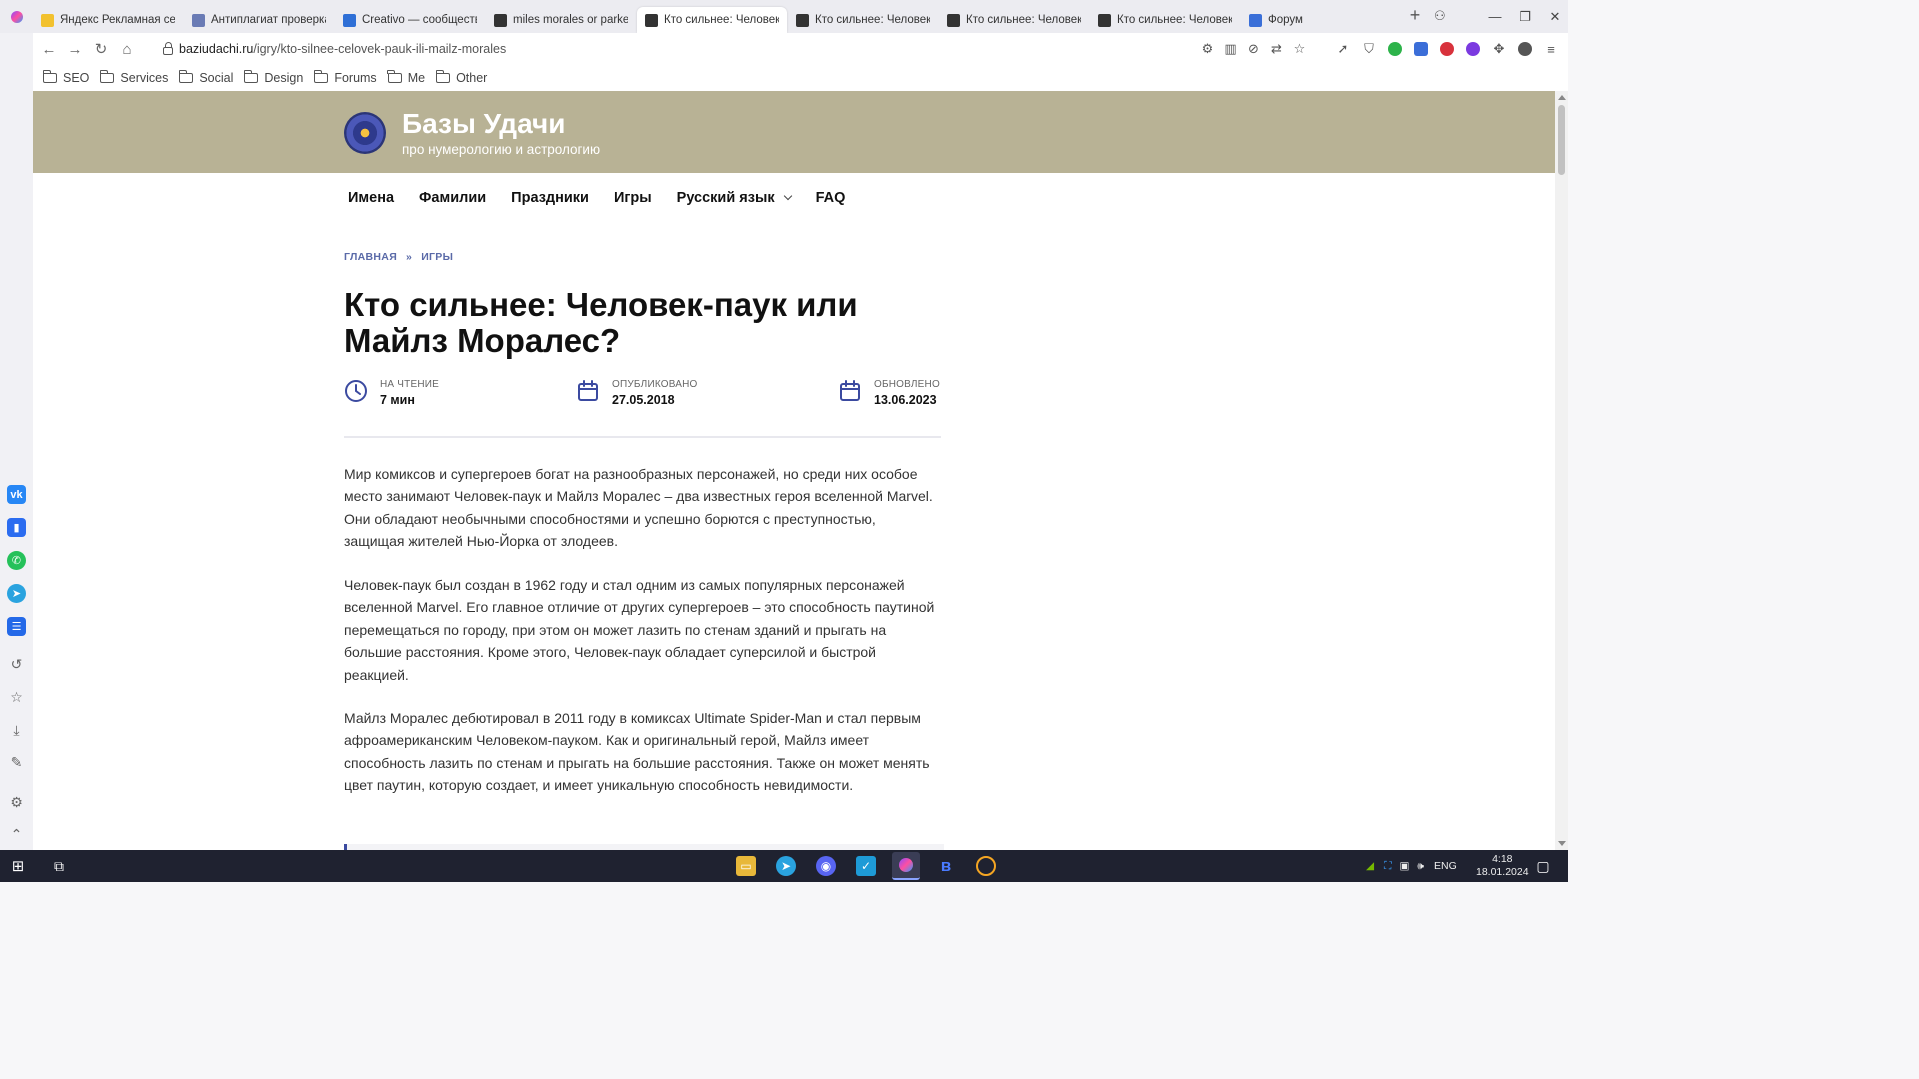 The height and width of the screenshot is (1079, 1919). What do you see at coordinates (550, 198) in the screenshot?
I see `nav-item: Праздники` at bounding box center [550, 198].